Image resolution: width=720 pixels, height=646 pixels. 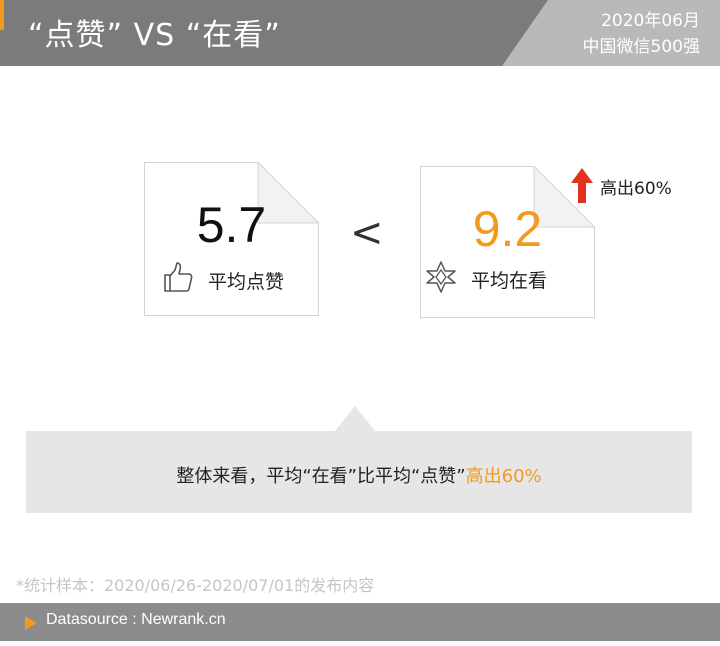 What do you see at coordinates (636, 189) in the screenshot?
I see `increase-label: 高出60%` at bounding box center [636, 189].